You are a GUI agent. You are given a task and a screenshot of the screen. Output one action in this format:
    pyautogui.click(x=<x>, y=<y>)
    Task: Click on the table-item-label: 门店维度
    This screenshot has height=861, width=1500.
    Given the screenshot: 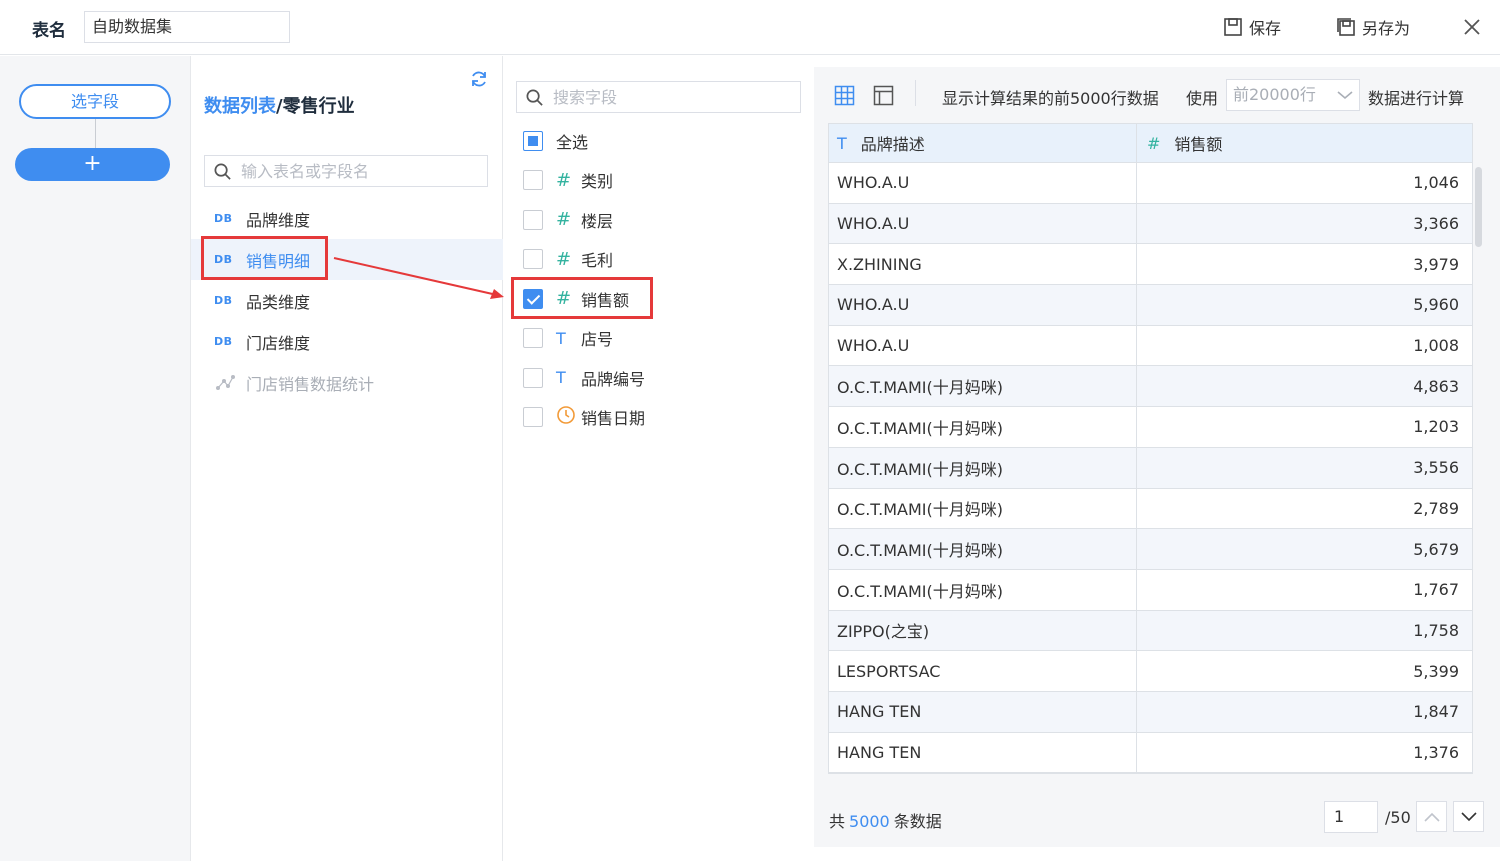 What is the action you would take?
    pyautogui.click(x=278, y=343)
    